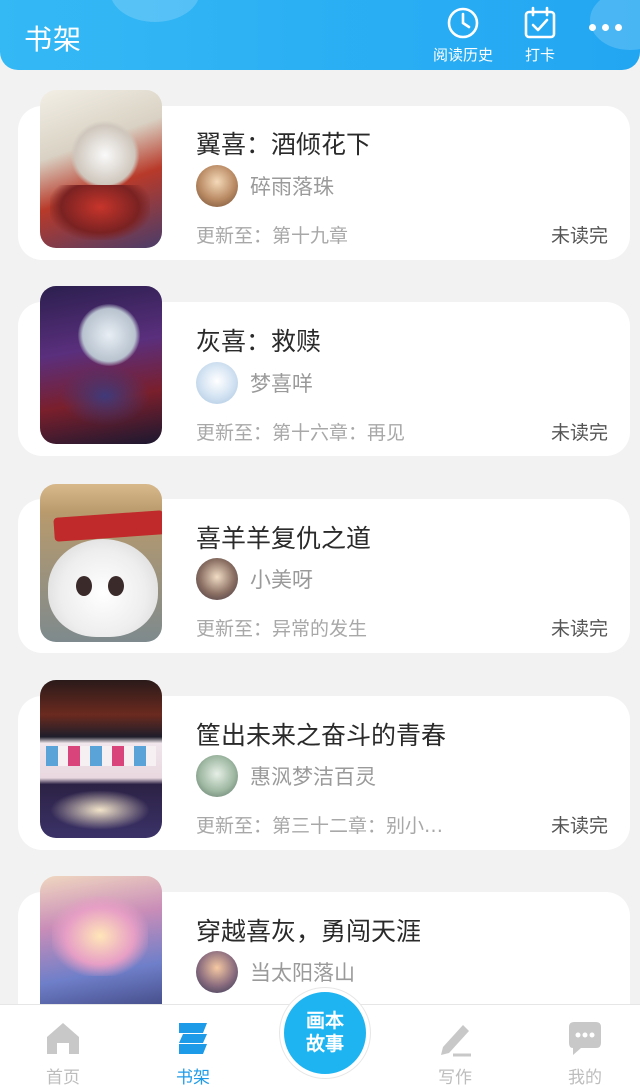 This screenshot has width=640, height=1092. What do you see at coordinates (321, 734) in the screenshot?
I see `book-title: 筐出未来之奋斗的青春` at bounding box center [321, 734].